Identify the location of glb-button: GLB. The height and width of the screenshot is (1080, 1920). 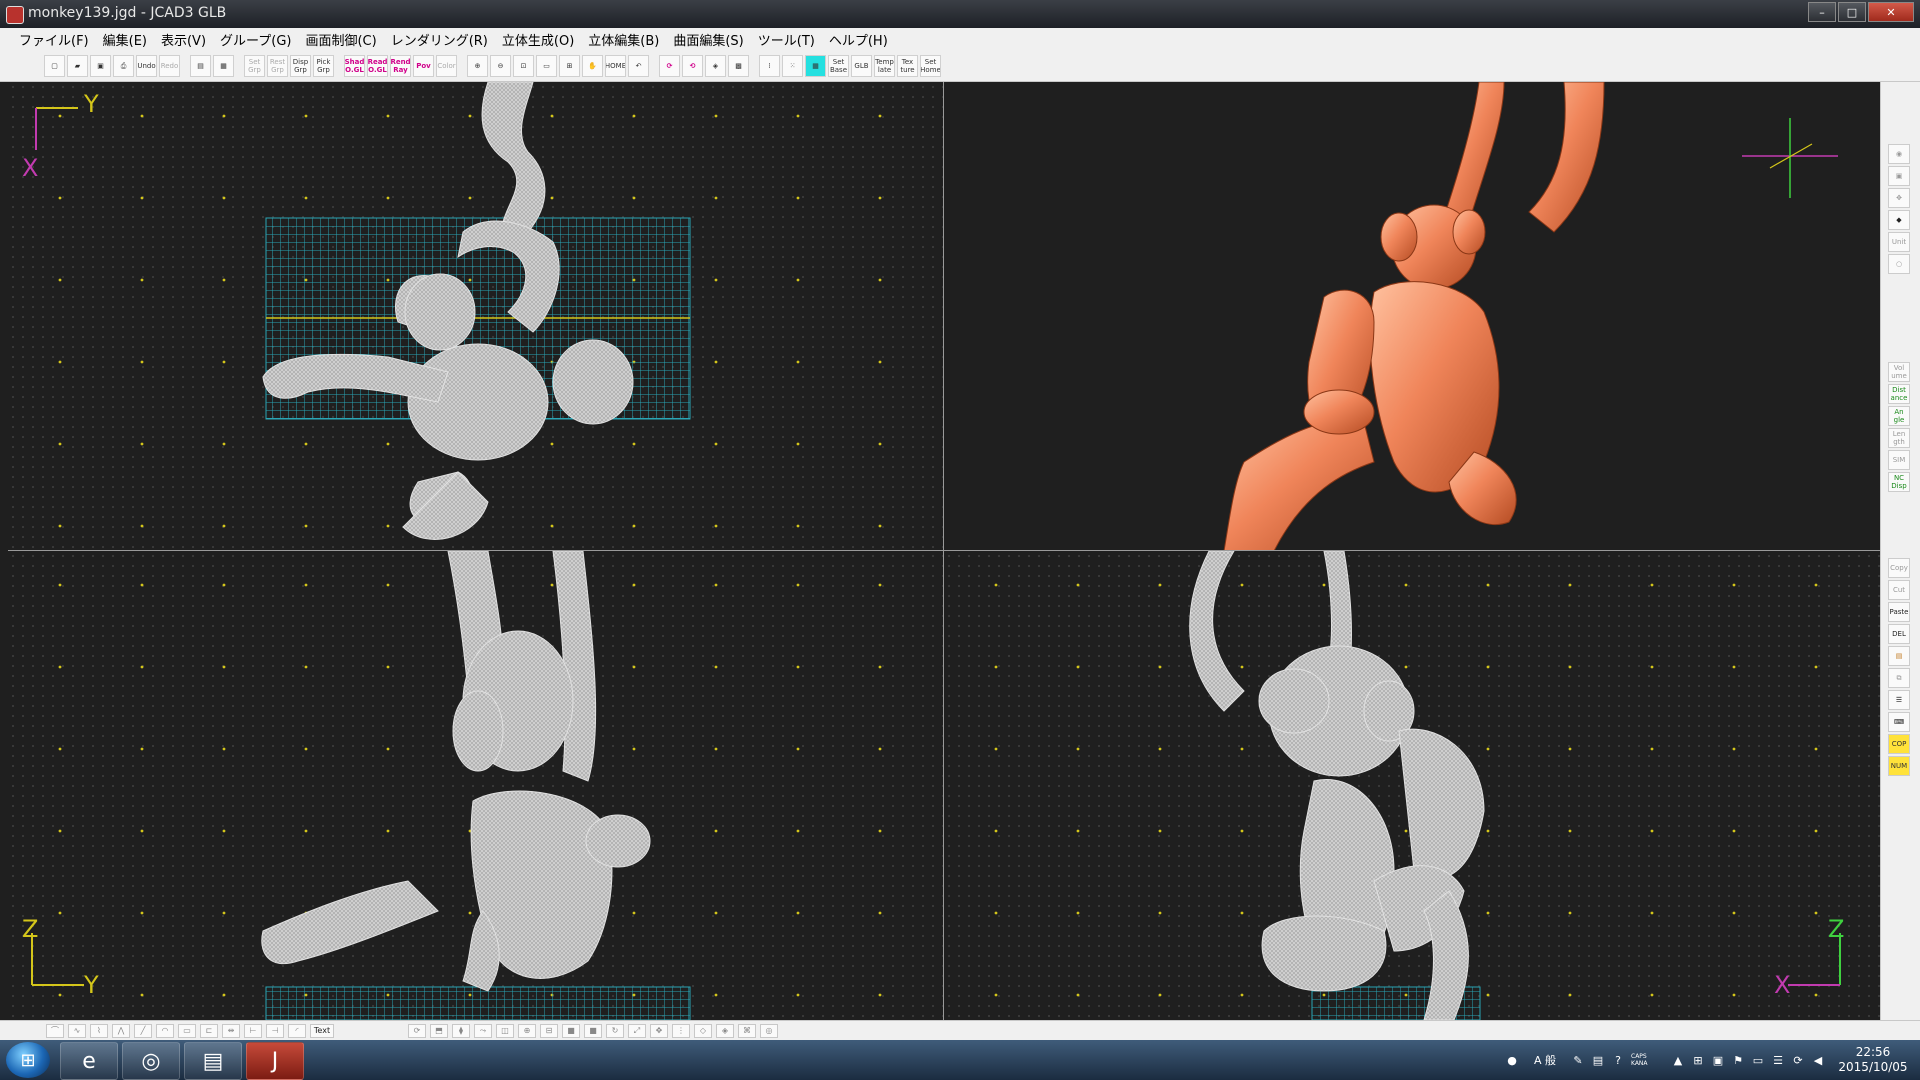
(861, 65).